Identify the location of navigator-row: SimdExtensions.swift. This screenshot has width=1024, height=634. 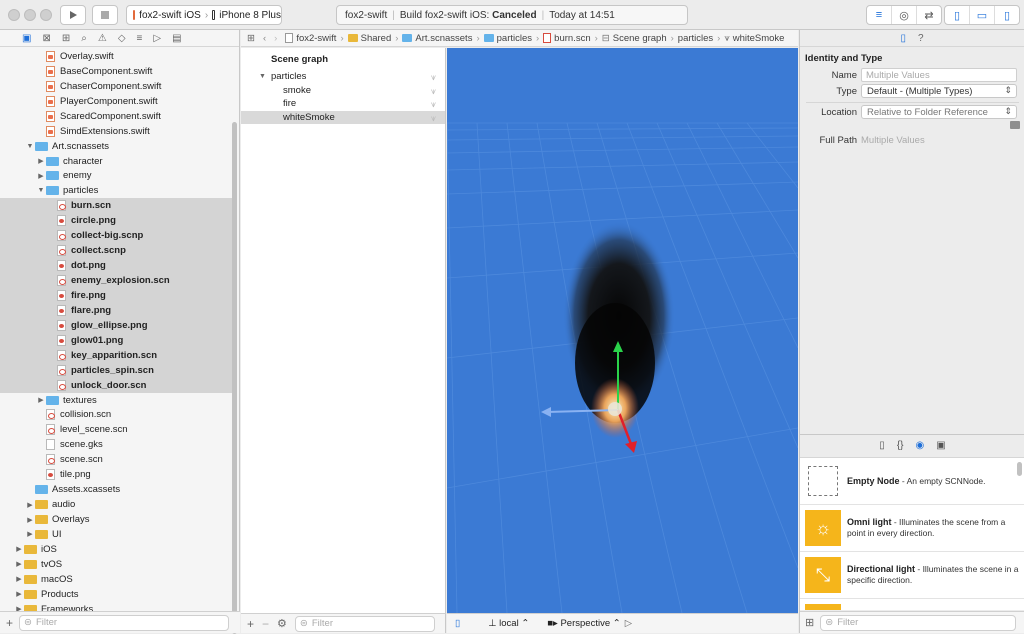
(116, 131).